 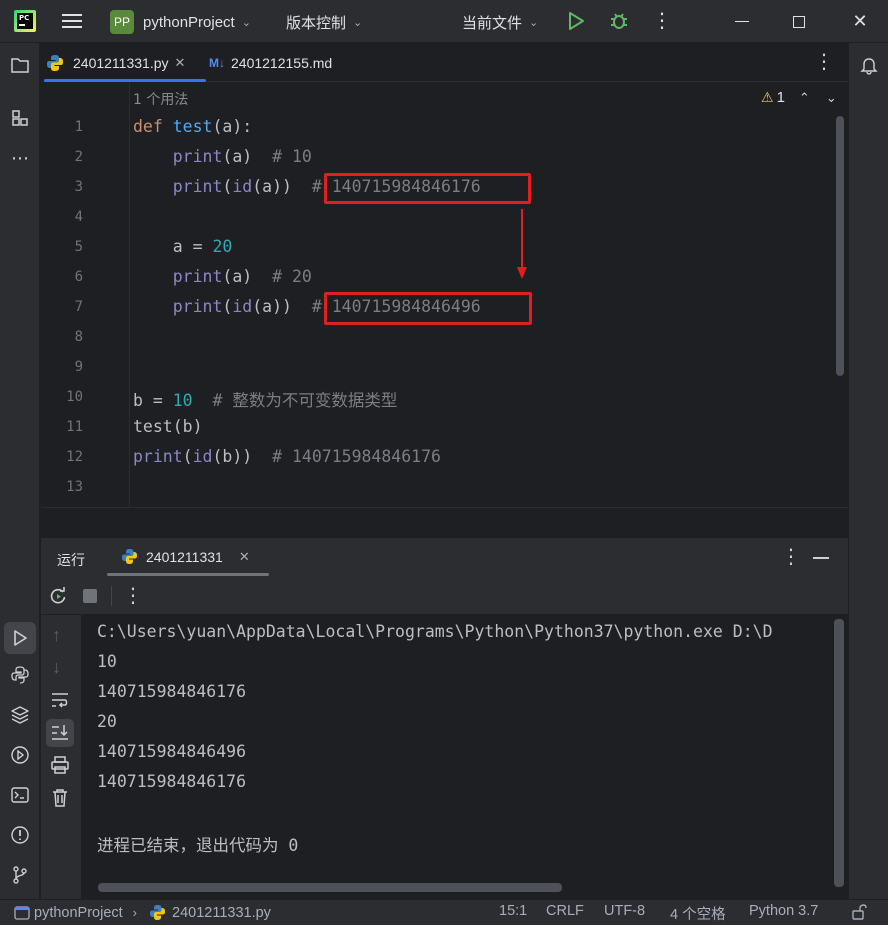 What do you see at coordinates (492, 23) in the screenshot?
I see `run-config-label: 当前文件` at bounding box center [492, 23].